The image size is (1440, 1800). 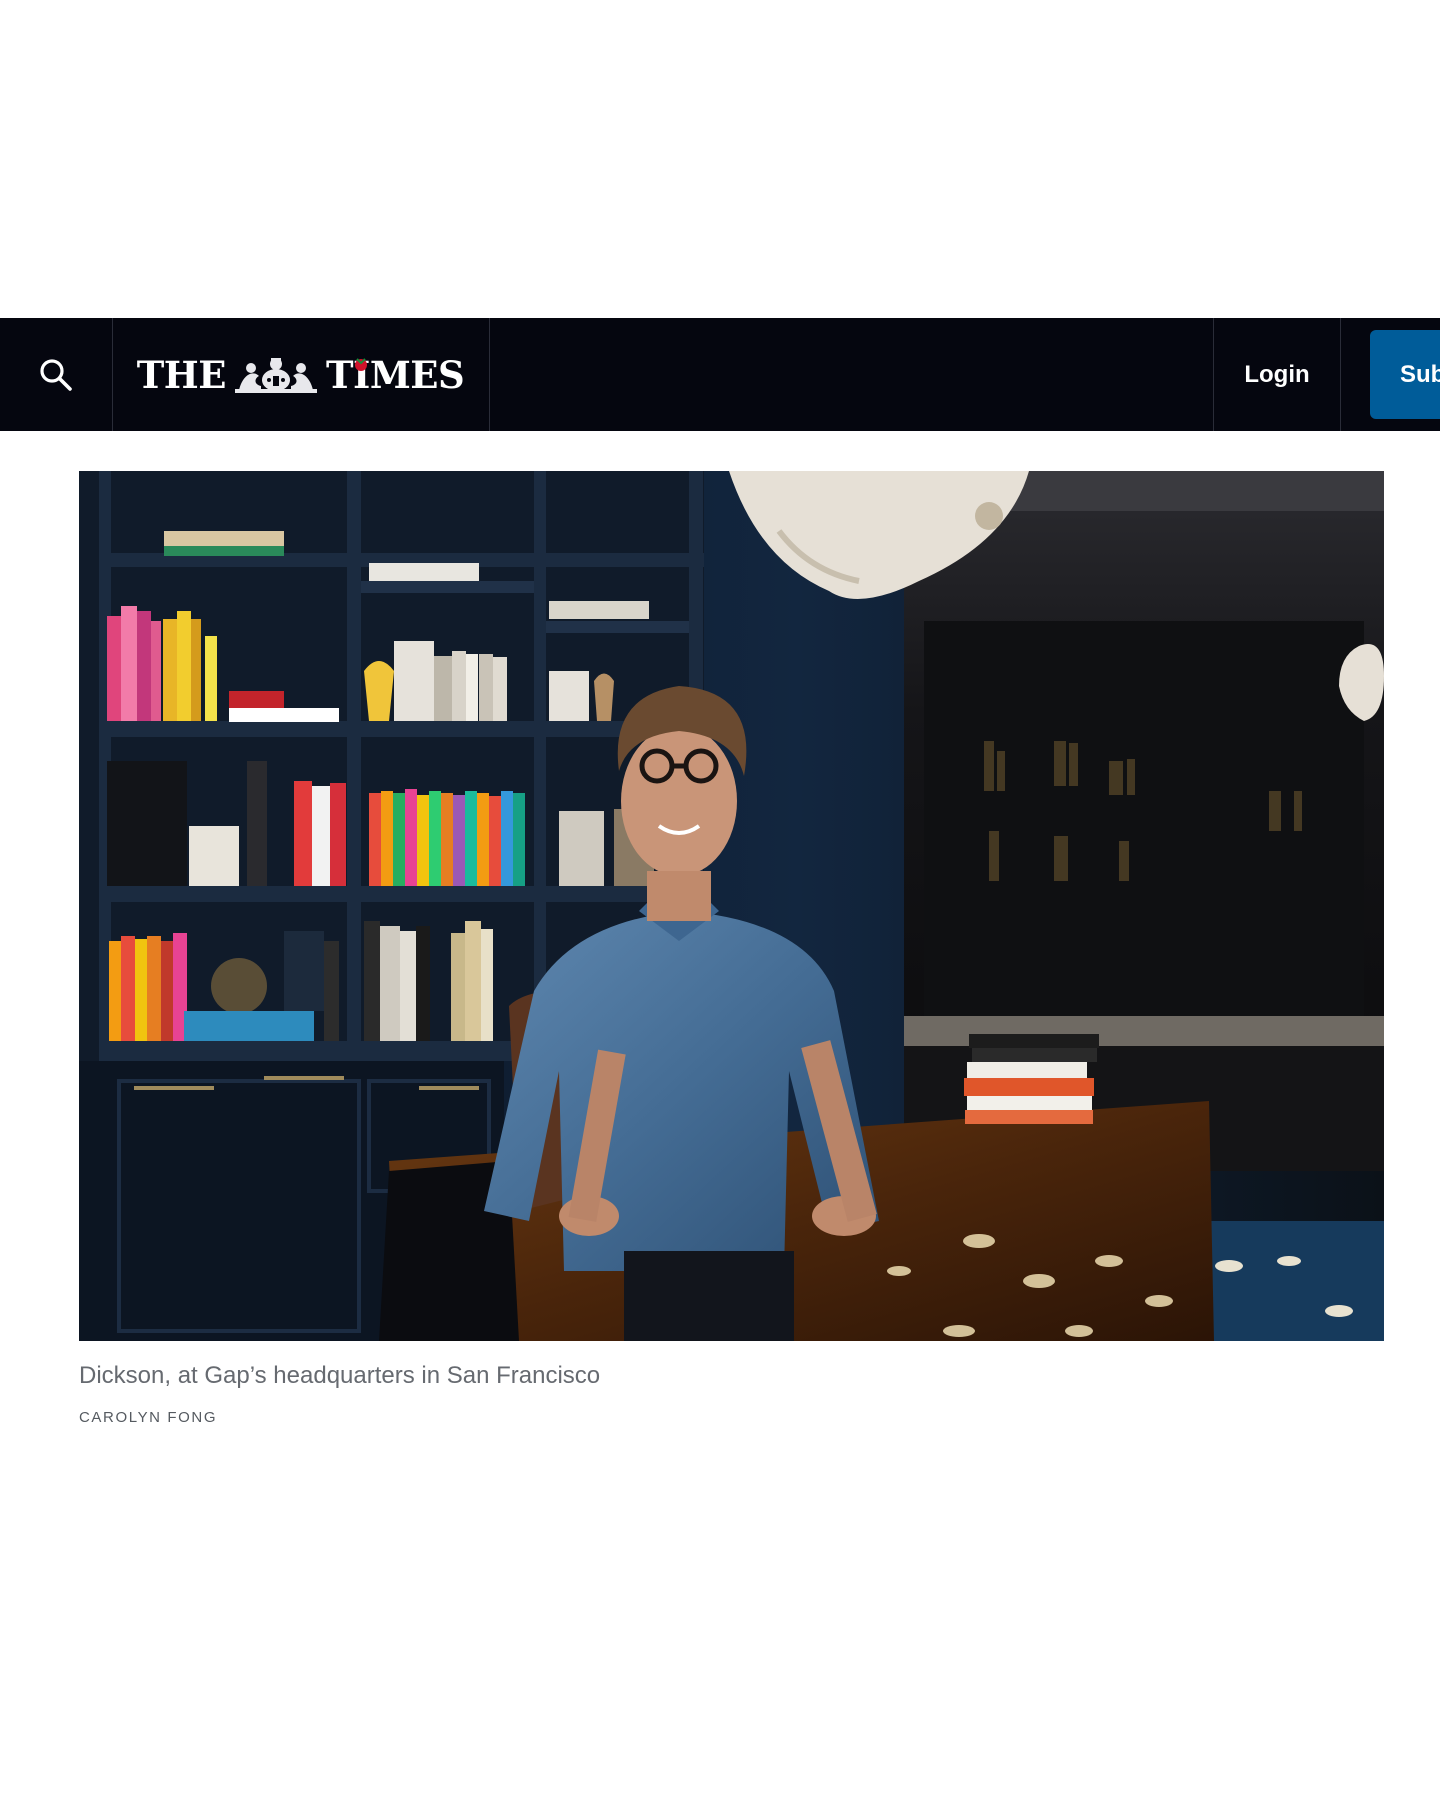 I want to click on login-button: Login, so click(x=1277, y=374).